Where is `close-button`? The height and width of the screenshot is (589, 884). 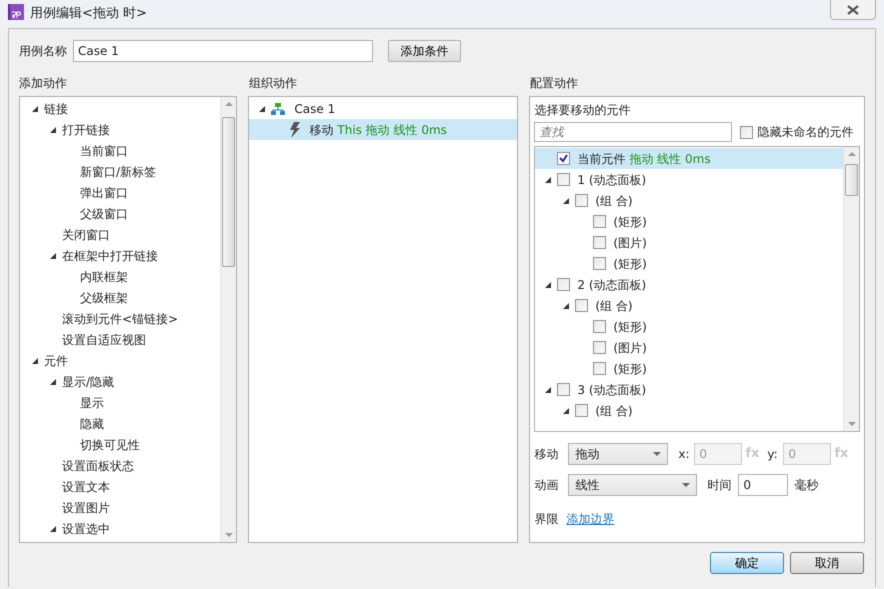 close-button is located at coordinates (853, 10).